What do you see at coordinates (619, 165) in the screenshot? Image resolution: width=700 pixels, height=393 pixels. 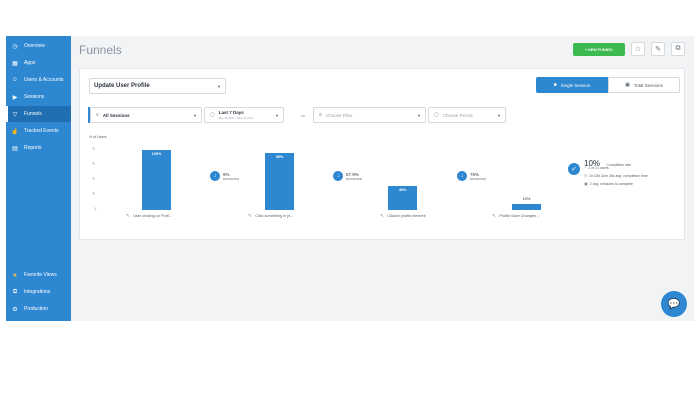 I see `completion-rate-label: Completion rate` at bounding box center [619, 165].